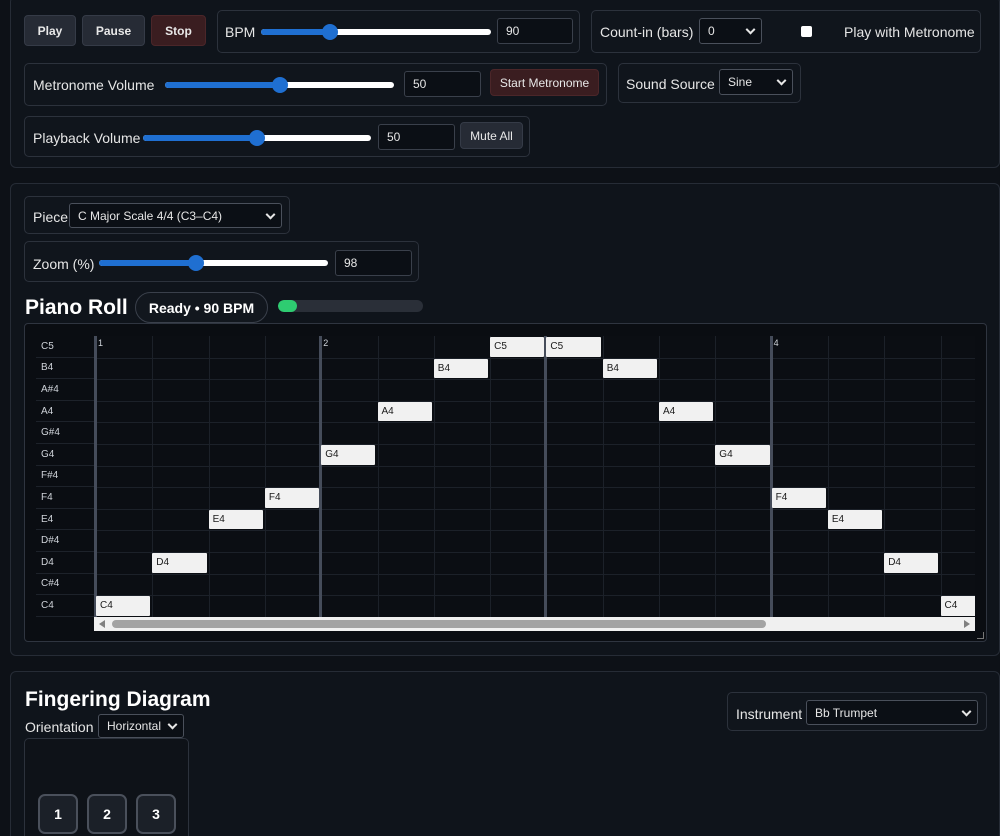 The width and height of the screenshot is (1000, 836). Describe the element at coordinates (134, 726) in the screenshot. I see `orientation-value: Horizontal` at that location.